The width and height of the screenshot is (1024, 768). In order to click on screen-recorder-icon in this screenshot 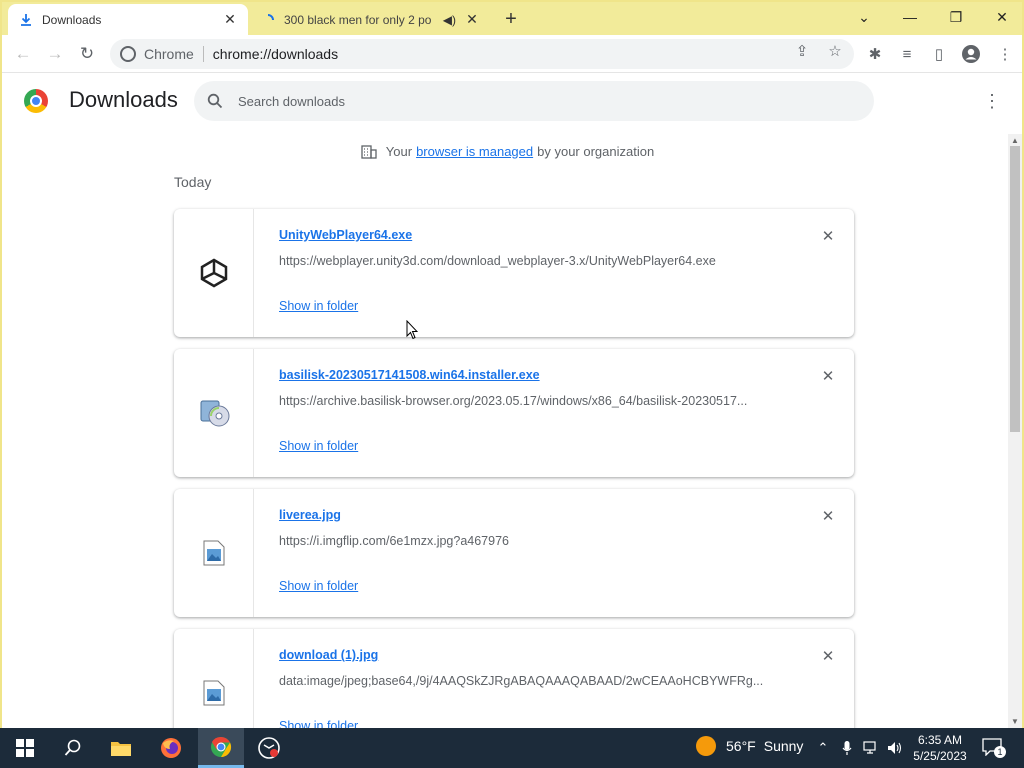, I will do `click(269, 748)`.